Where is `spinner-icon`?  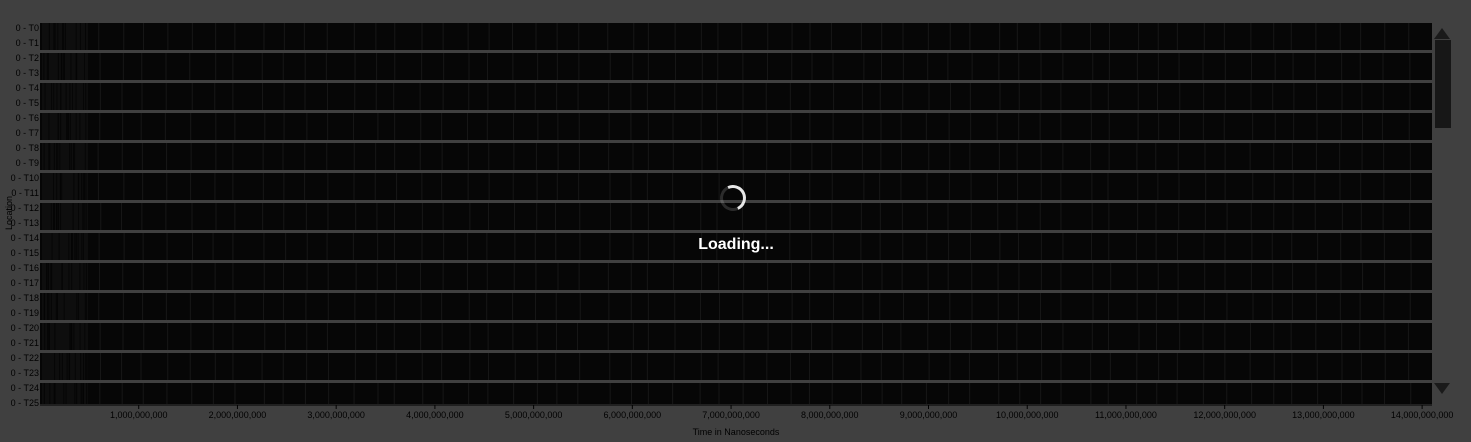 spinner-icon is located at coordinates (733, 198).